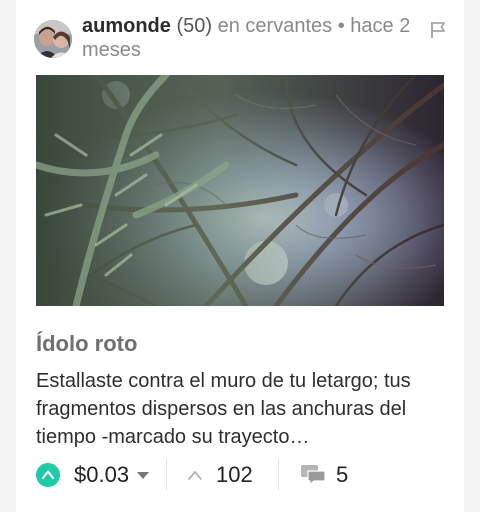 The height and width of the screenshot is (512, 480). I want to click on caret-down-icon, so click(143, 475).